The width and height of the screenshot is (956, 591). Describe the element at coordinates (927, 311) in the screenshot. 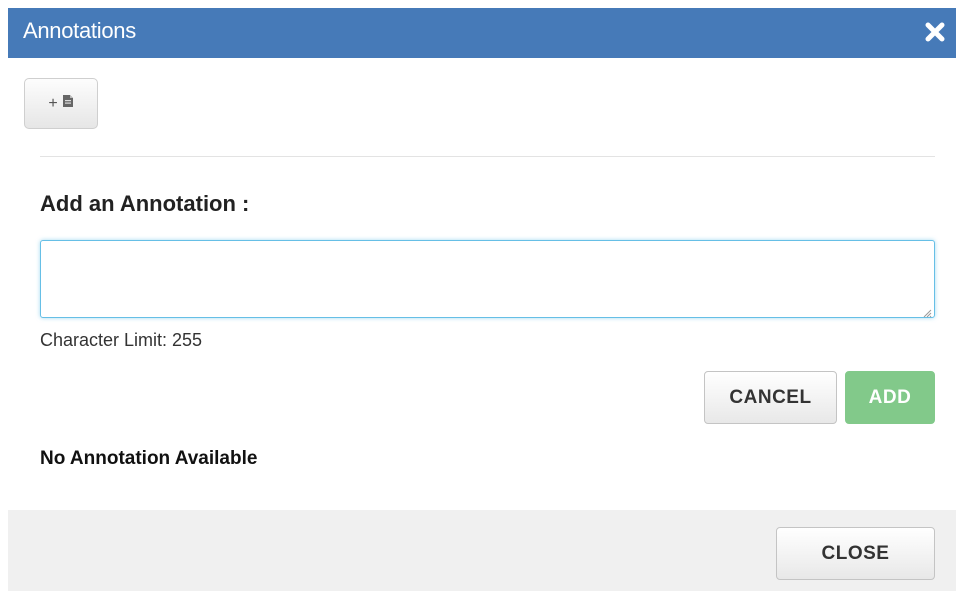

I see `resize-grip-icon` at that location.